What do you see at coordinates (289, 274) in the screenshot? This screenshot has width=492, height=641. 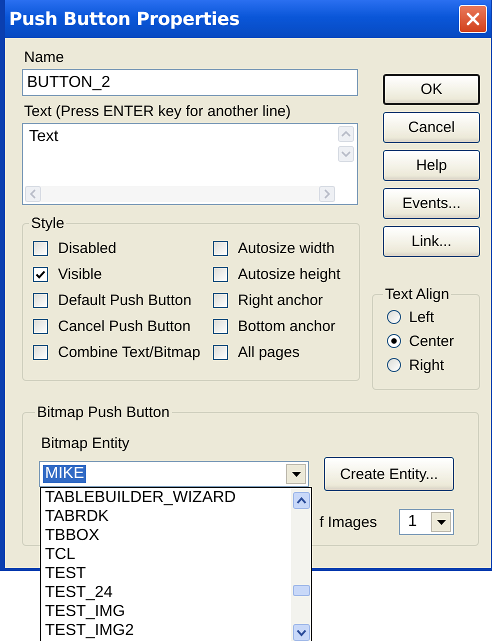 I see `checkbox-label: Autosize height` at bounding box center [289, 274].